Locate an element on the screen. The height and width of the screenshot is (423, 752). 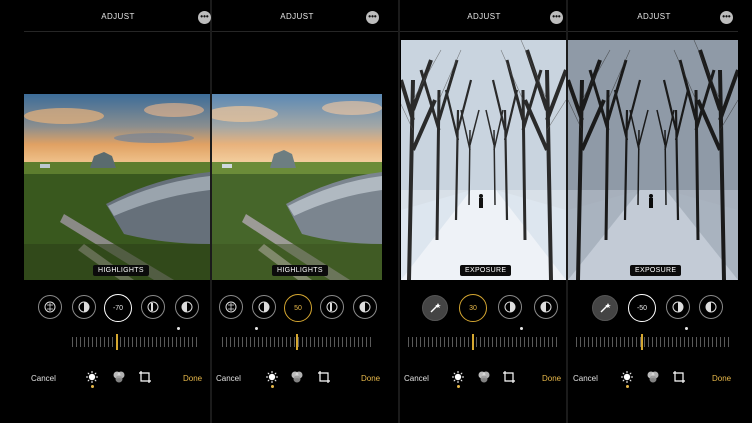
adjustment-value: 30 is located at coordinates (473, 308).